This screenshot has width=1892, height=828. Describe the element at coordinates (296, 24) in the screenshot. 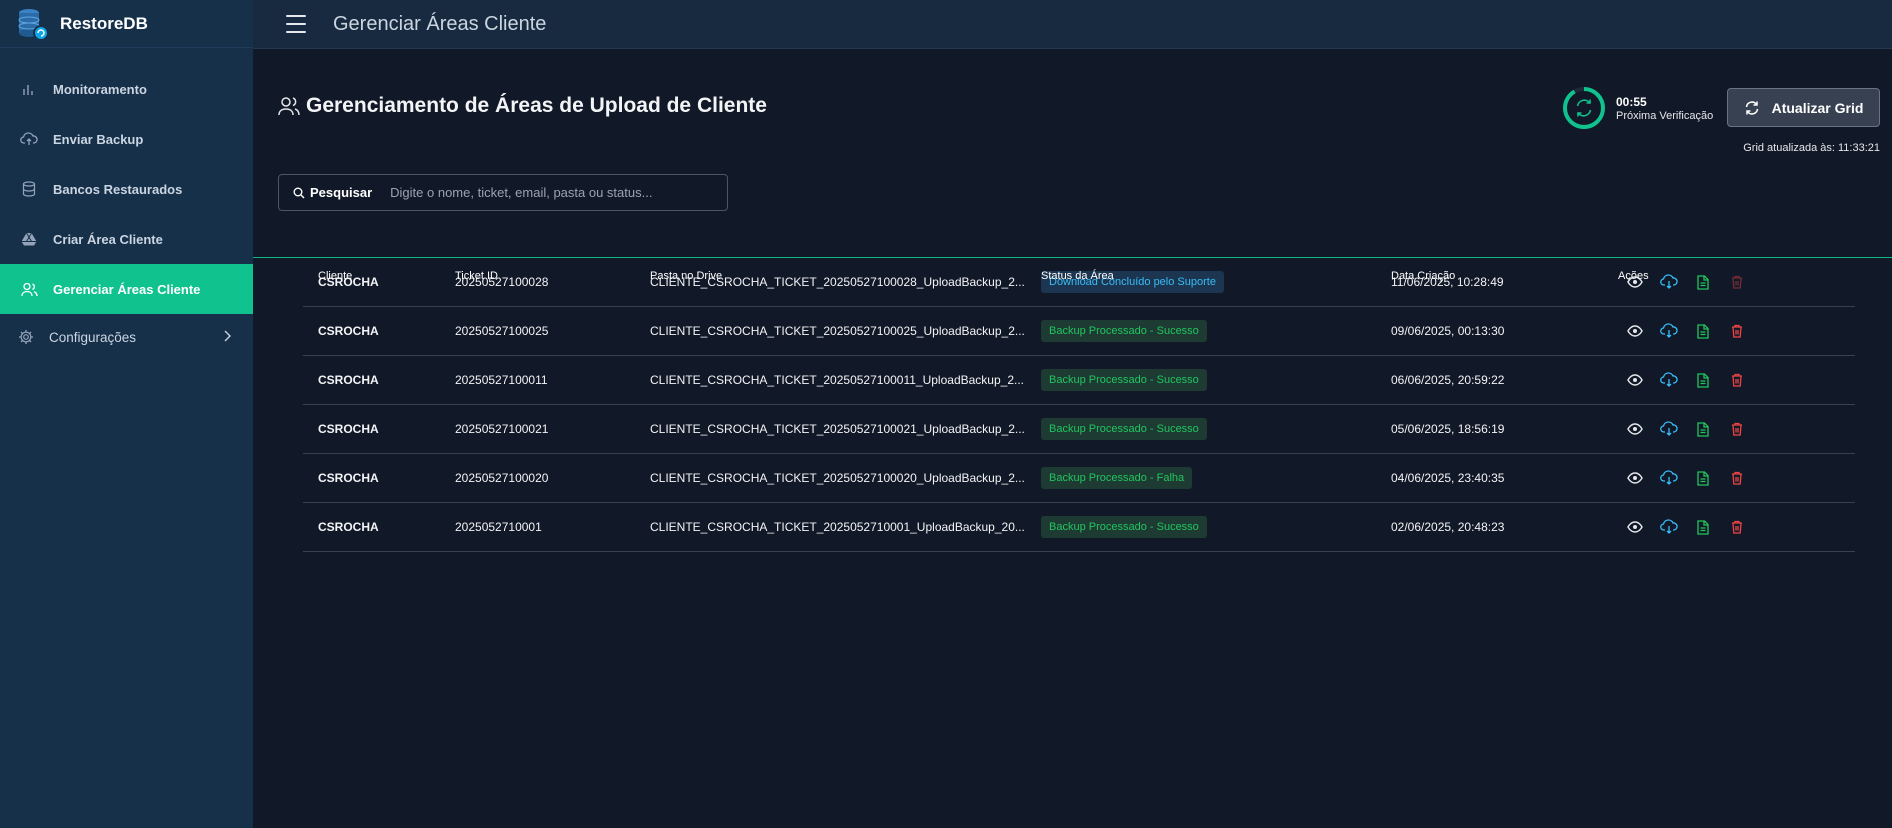

I see `menu-toggle-icon` at that location.